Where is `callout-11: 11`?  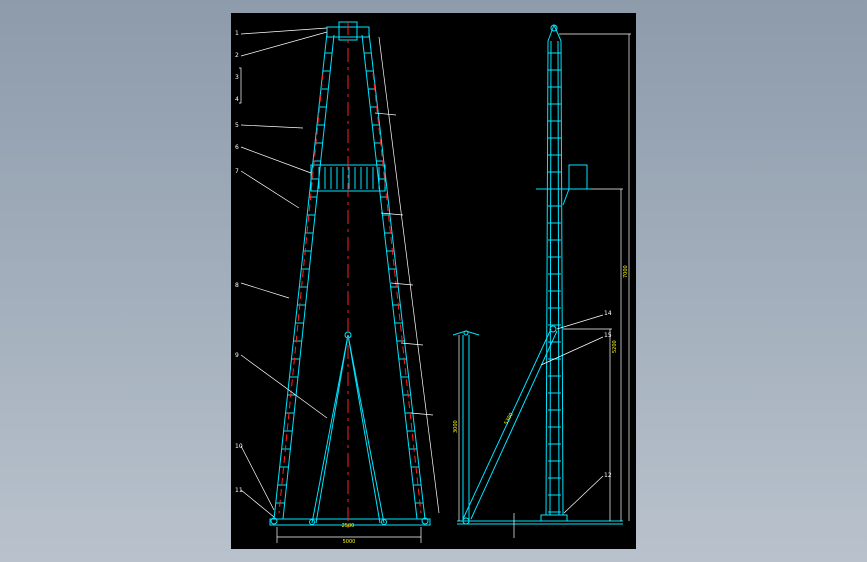
callout-11: 11 is located at coordinates (239, 490).